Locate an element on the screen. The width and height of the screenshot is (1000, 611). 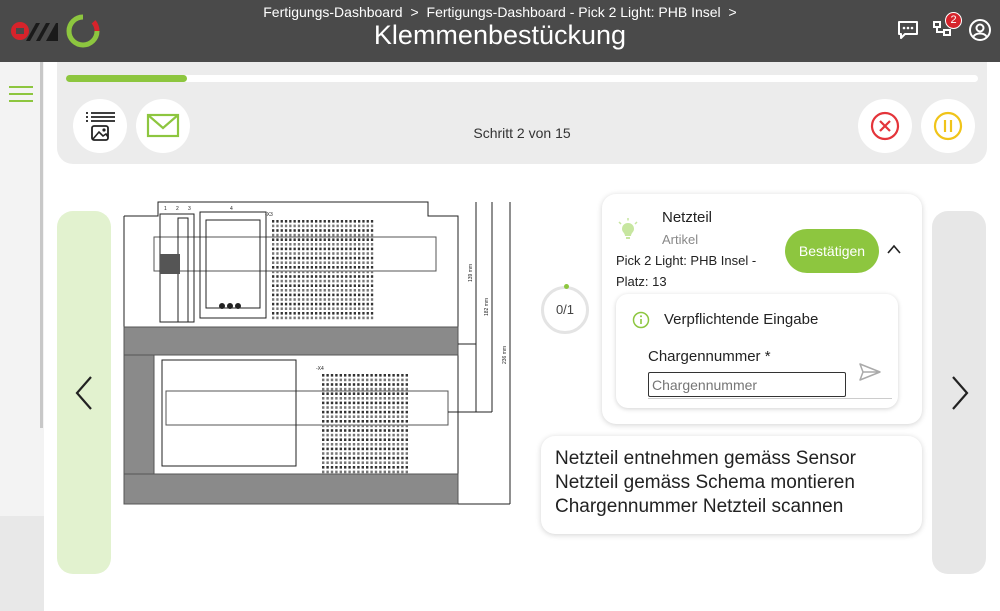
pause-button is located at coordinates (948, 126).